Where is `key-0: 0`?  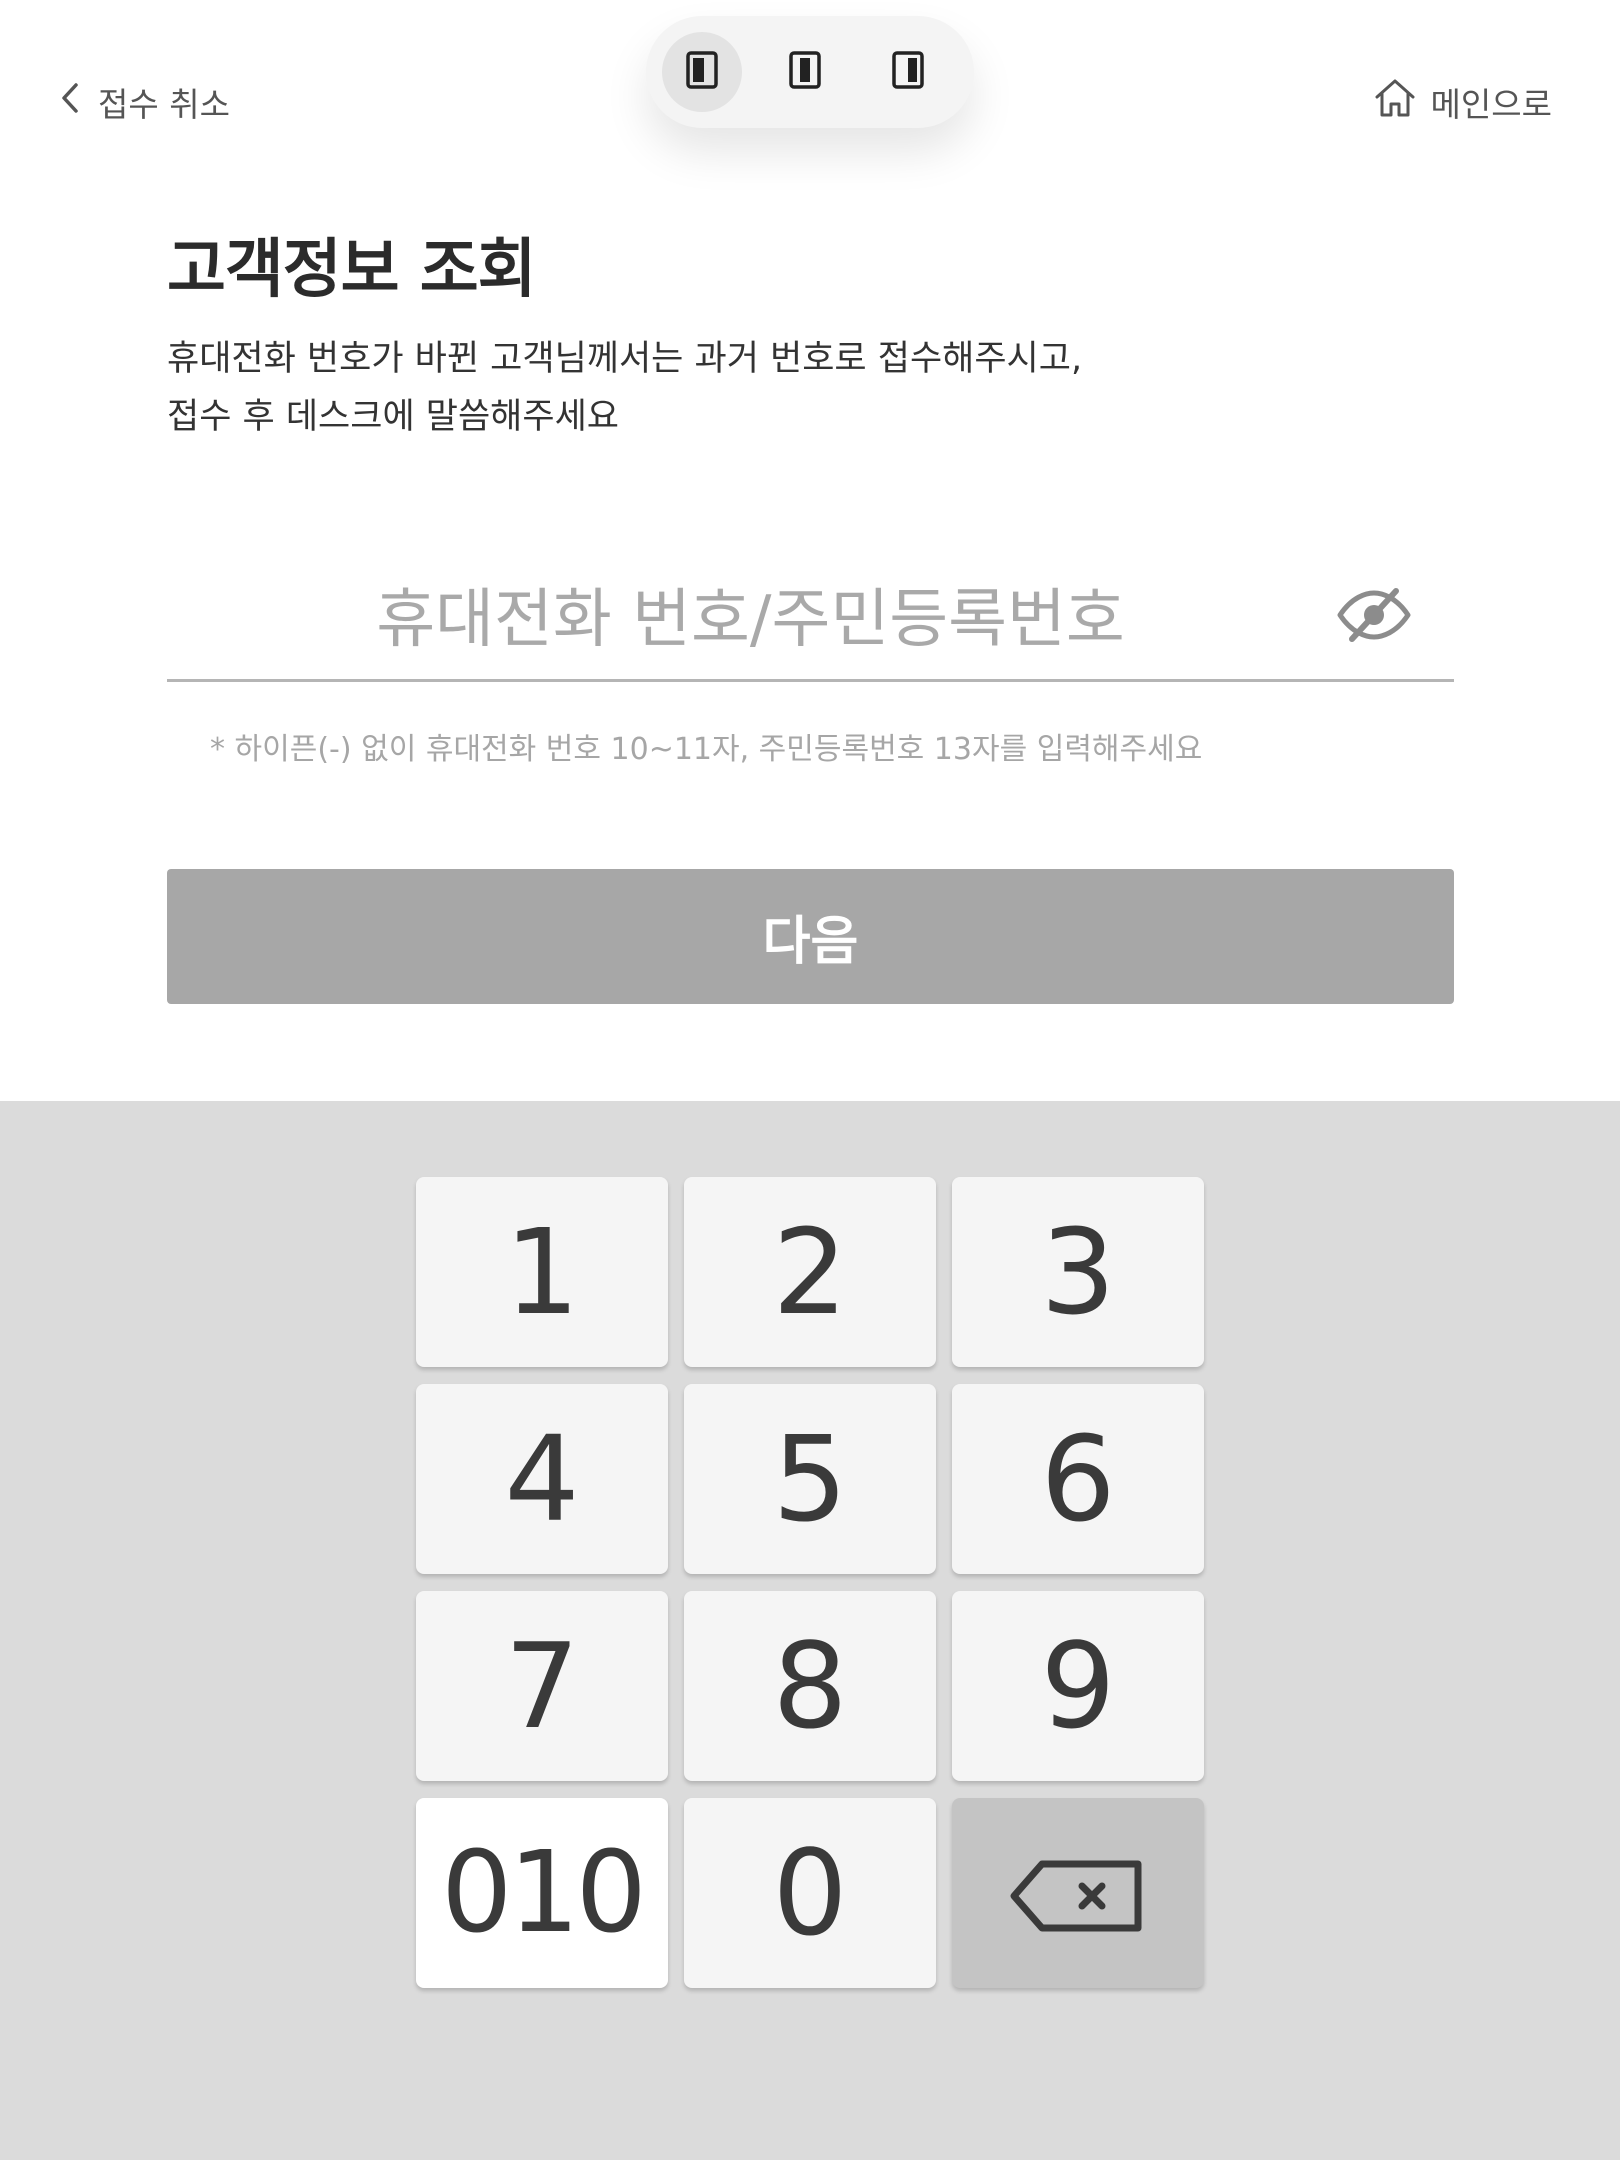 key-0: 0 is located at coordinates (810, 1893).